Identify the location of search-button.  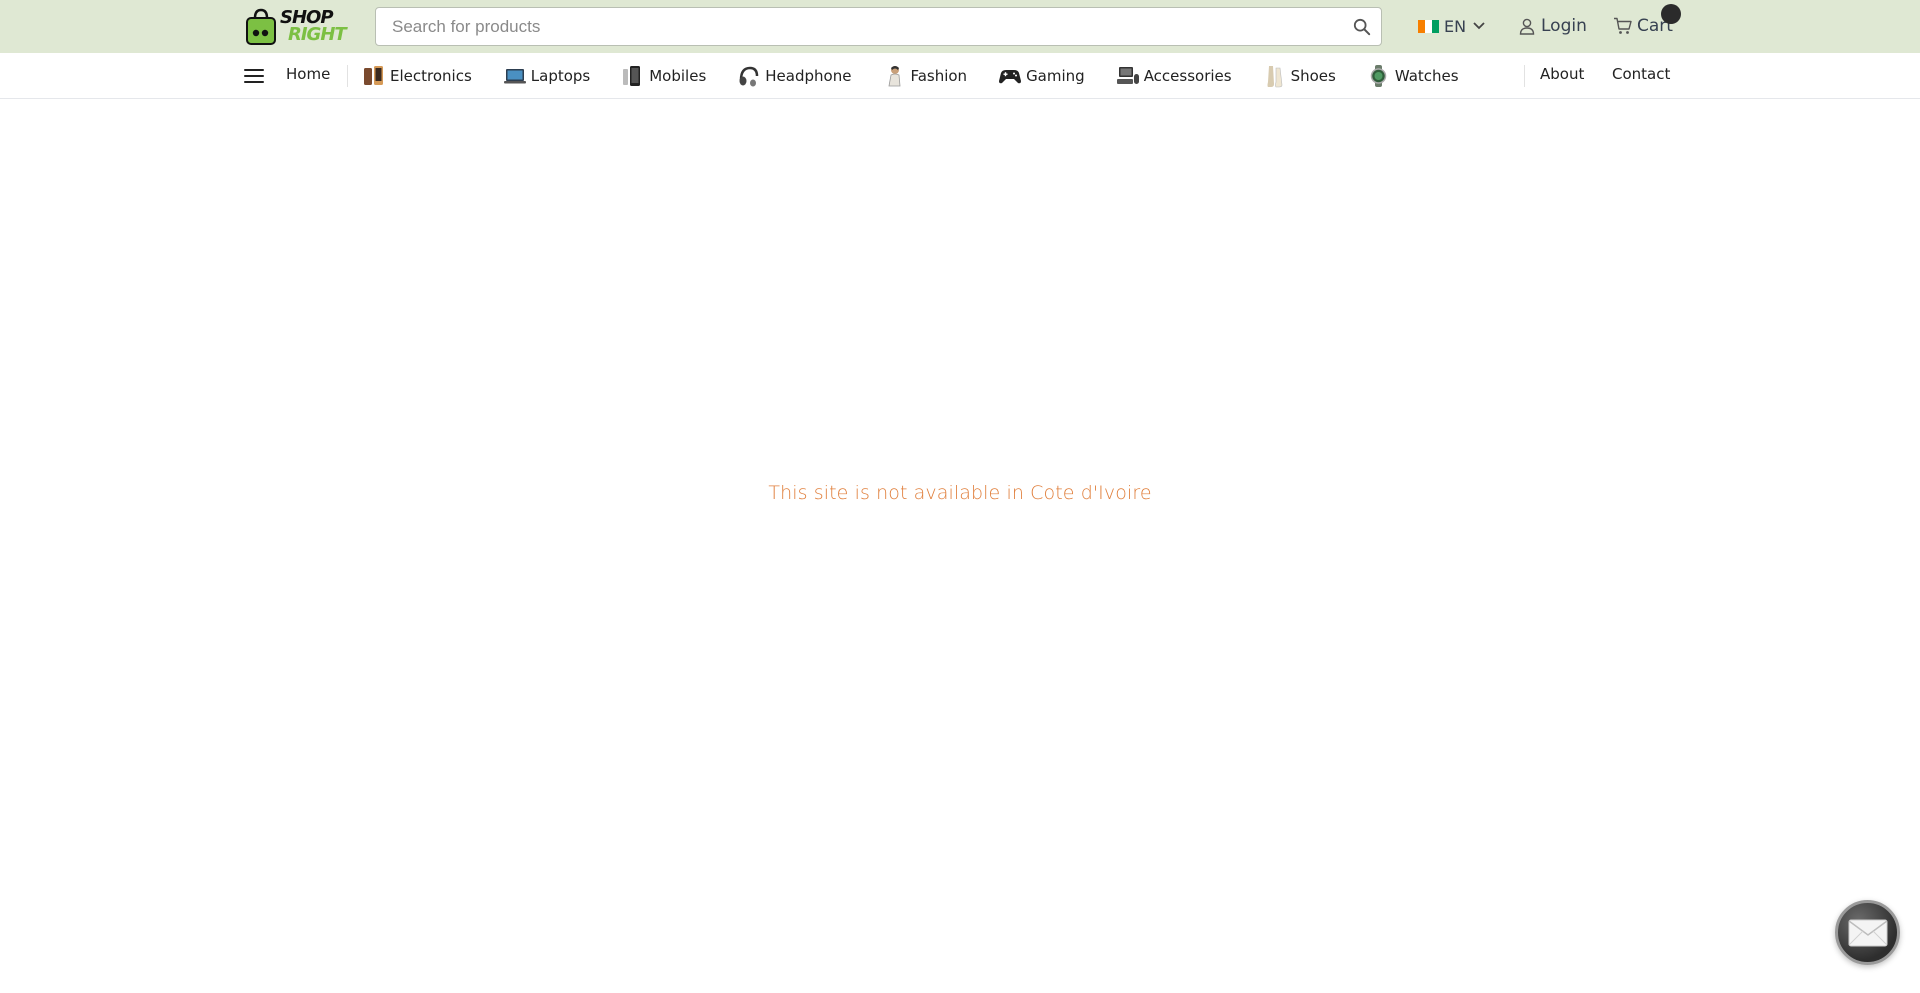
(1362, 26).